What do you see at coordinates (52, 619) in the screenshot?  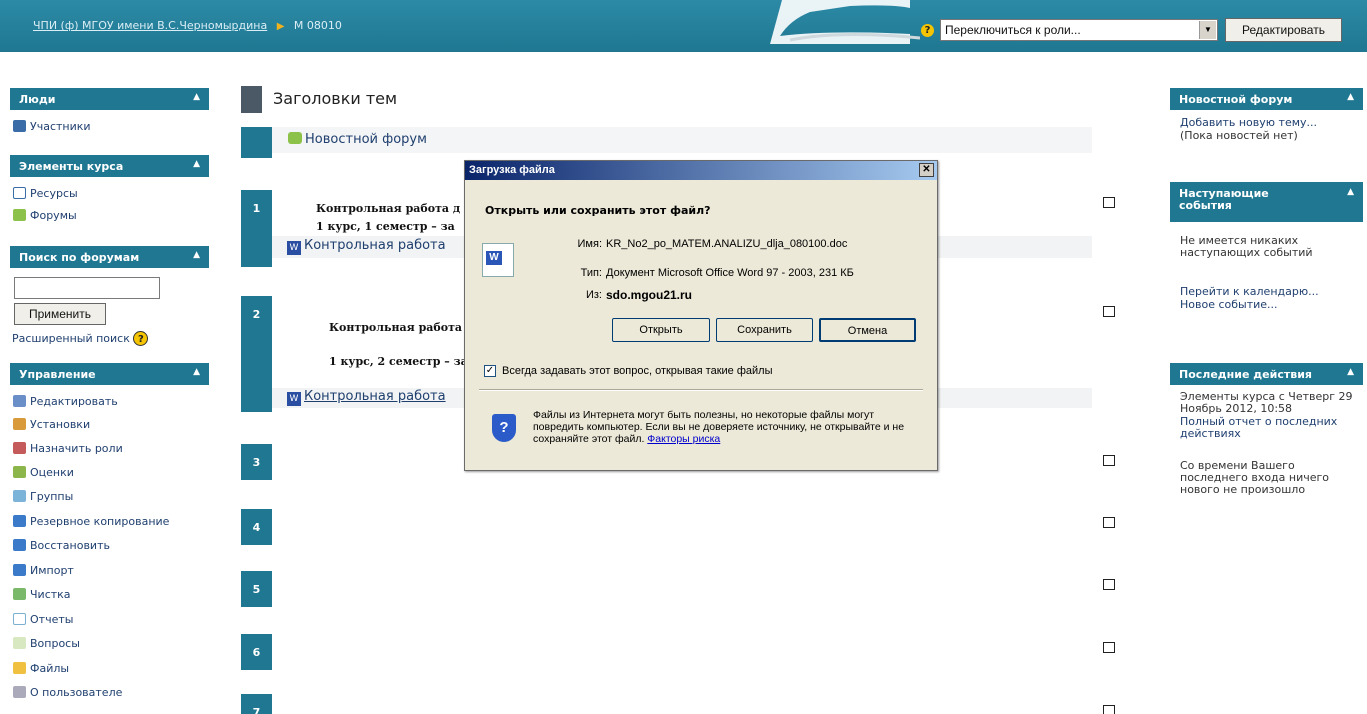 I see `admin-reports-label: Отчеты` at bounding box center [52, 619].